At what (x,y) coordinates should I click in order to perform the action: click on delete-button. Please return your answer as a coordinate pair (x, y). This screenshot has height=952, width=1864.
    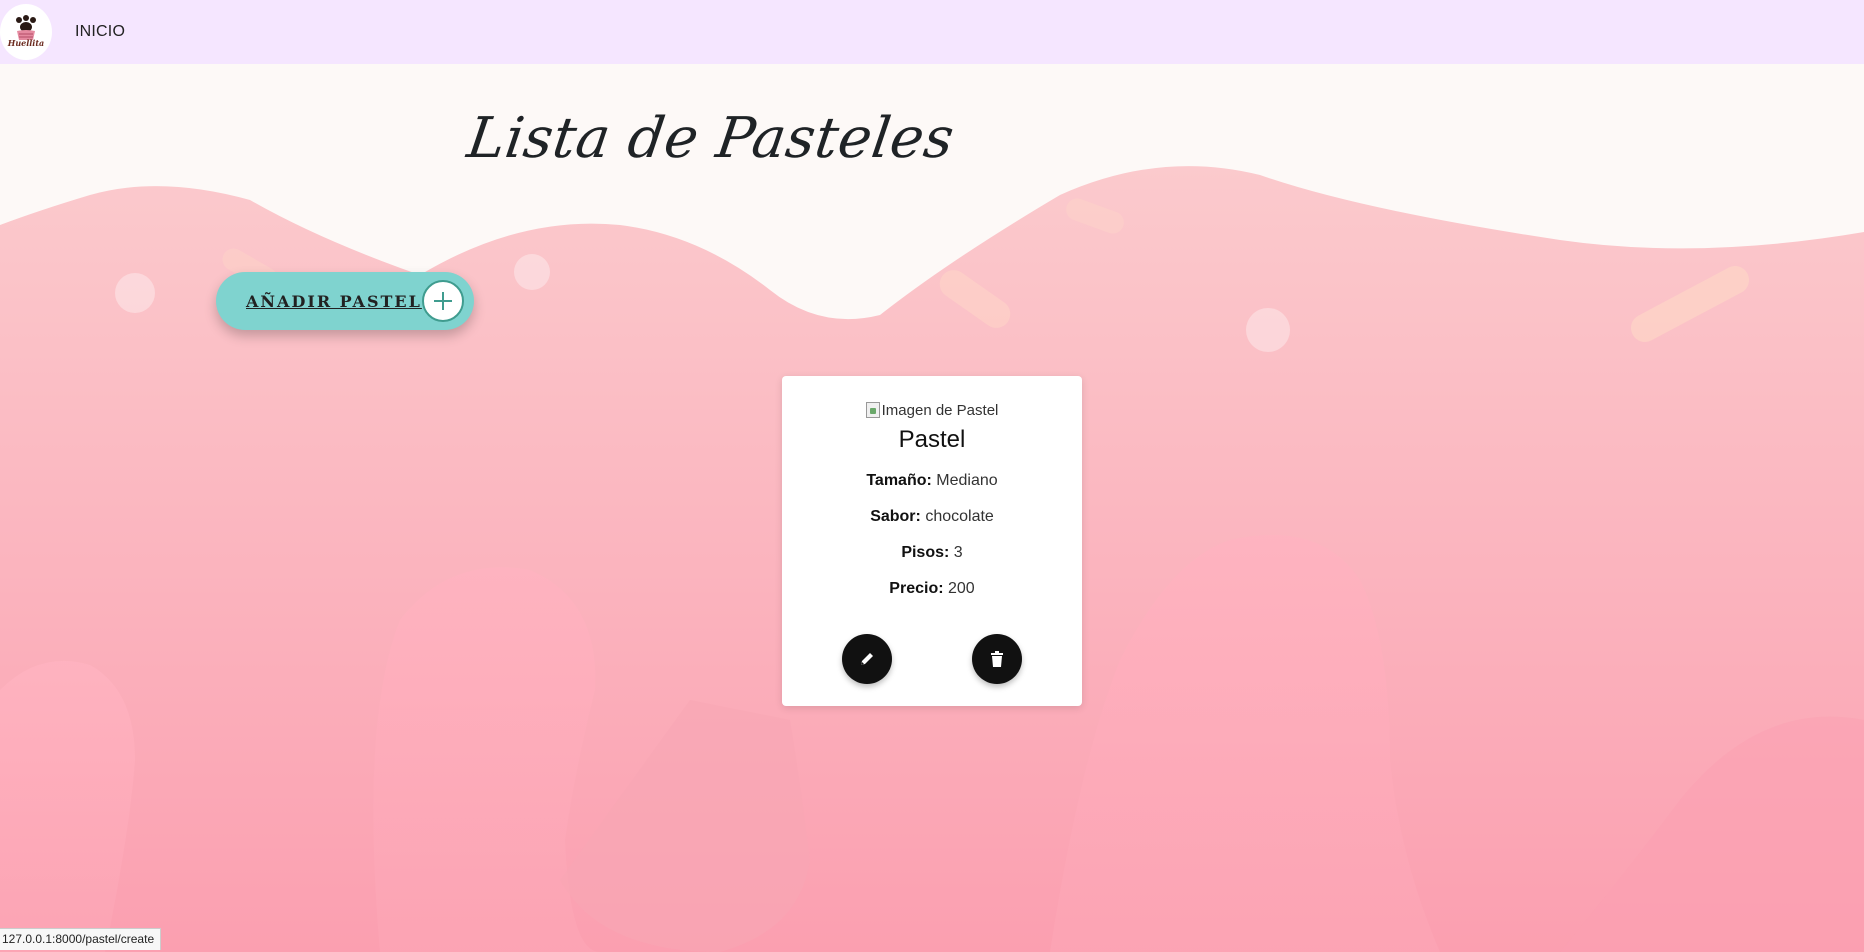
    Looking at the image, I should click on (997, 659).